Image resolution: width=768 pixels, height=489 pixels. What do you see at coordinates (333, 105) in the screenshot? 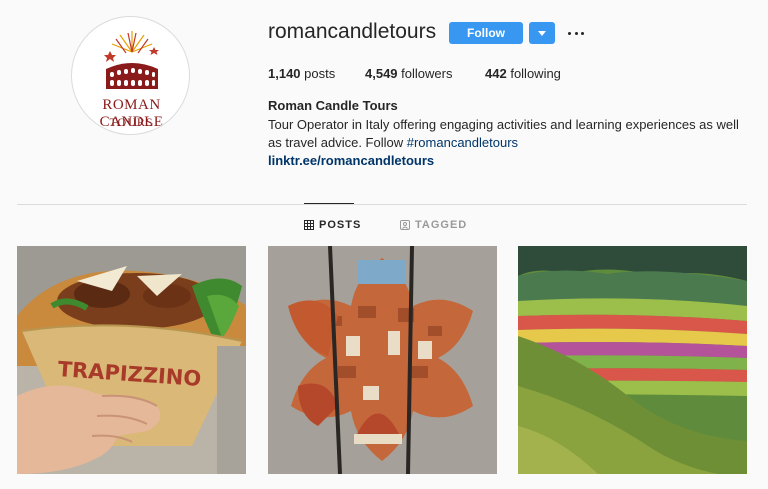
I see `profile-full-name: Roman Candle Tours` at bounding box center [333, 105].